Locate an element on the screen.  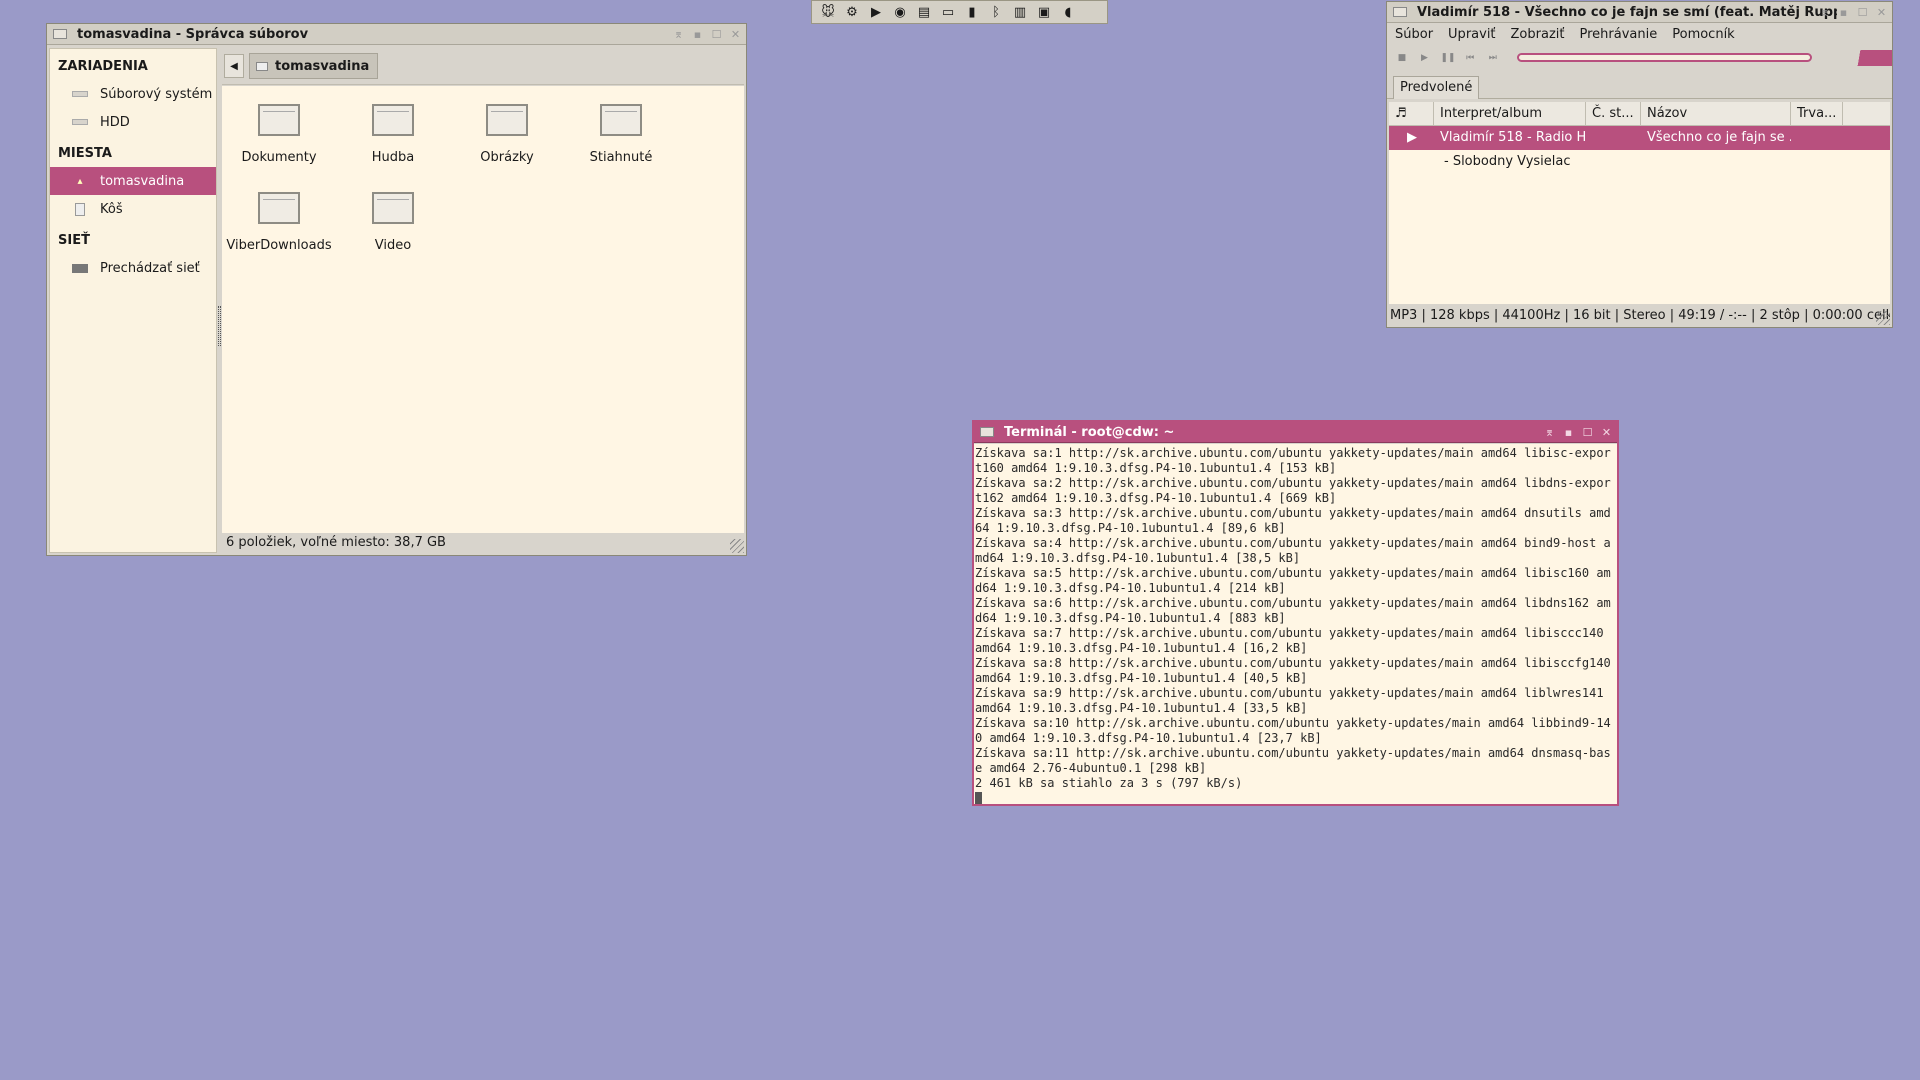
folder-item: Obrázky is located at coordinates (507, 134).